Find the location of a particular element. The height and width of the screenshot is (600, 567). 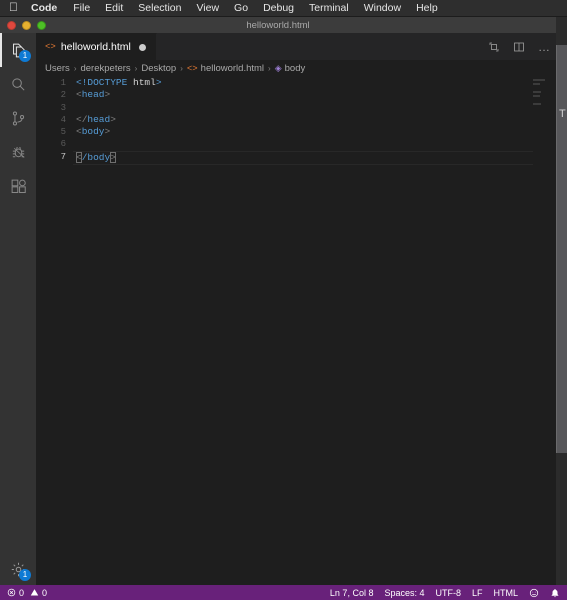

code-line: 1 <!DOCTYPE html> is located at coordinates (296, 83).